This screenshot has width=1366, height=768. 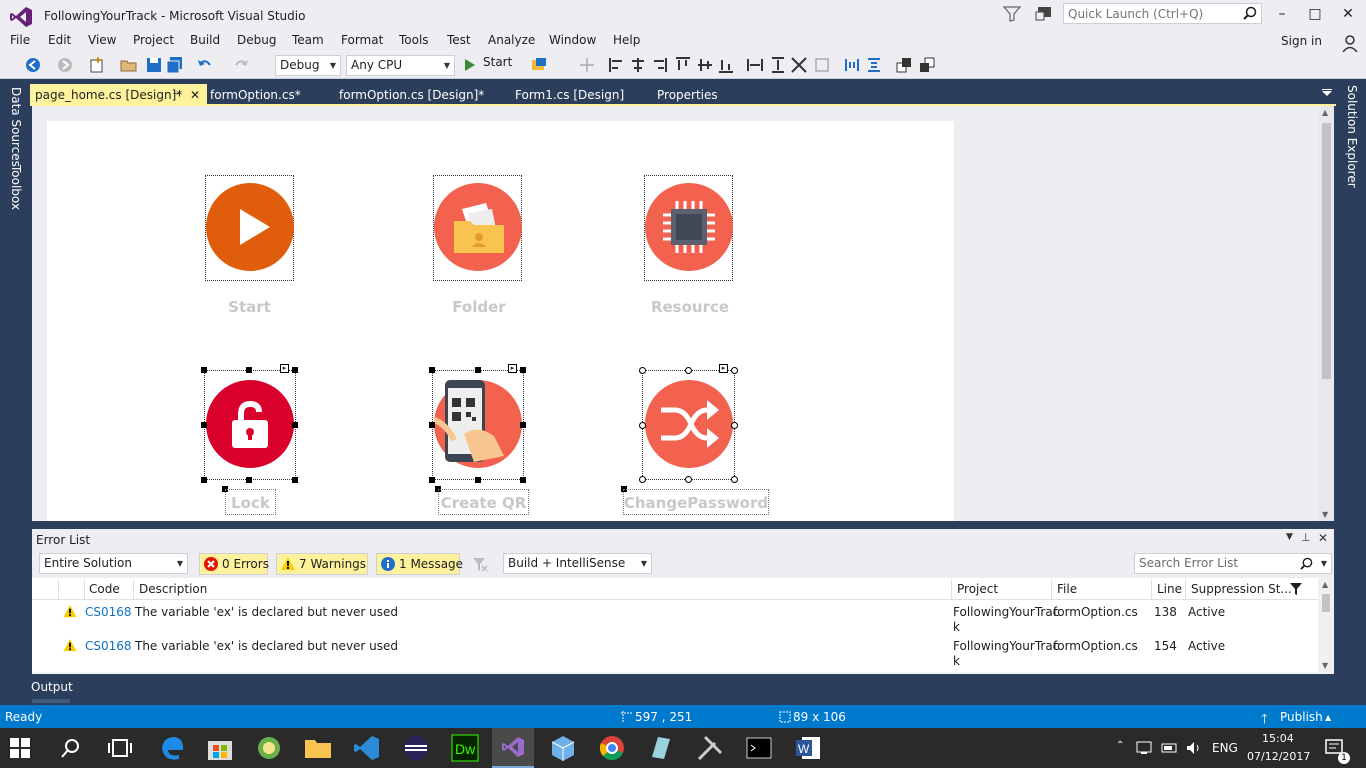 What do you see at coordinates (118, 95) in the screenshot?
I see `tab-page-home-design: page_home.cs [Design]* ⊣ ✕` at bounding box center [118, 95].